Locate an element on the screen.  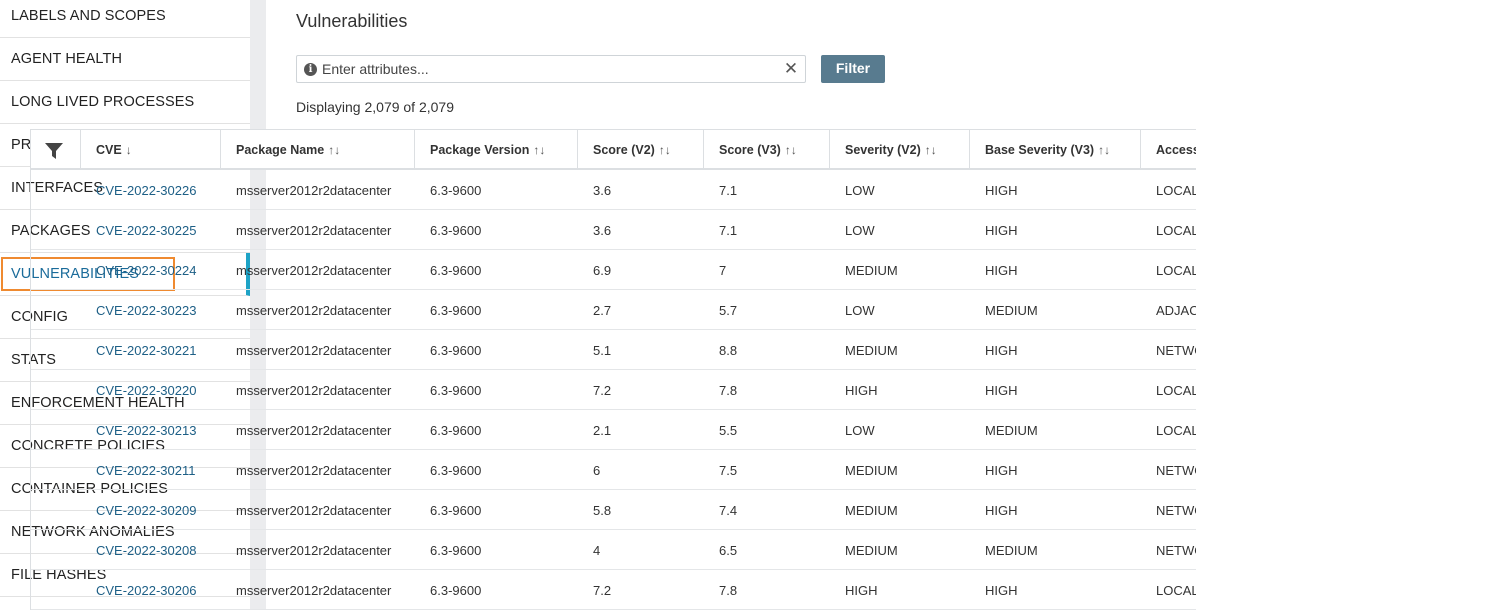
cve-link: CVE-2022-30223 is located at coordinates (151, 310).